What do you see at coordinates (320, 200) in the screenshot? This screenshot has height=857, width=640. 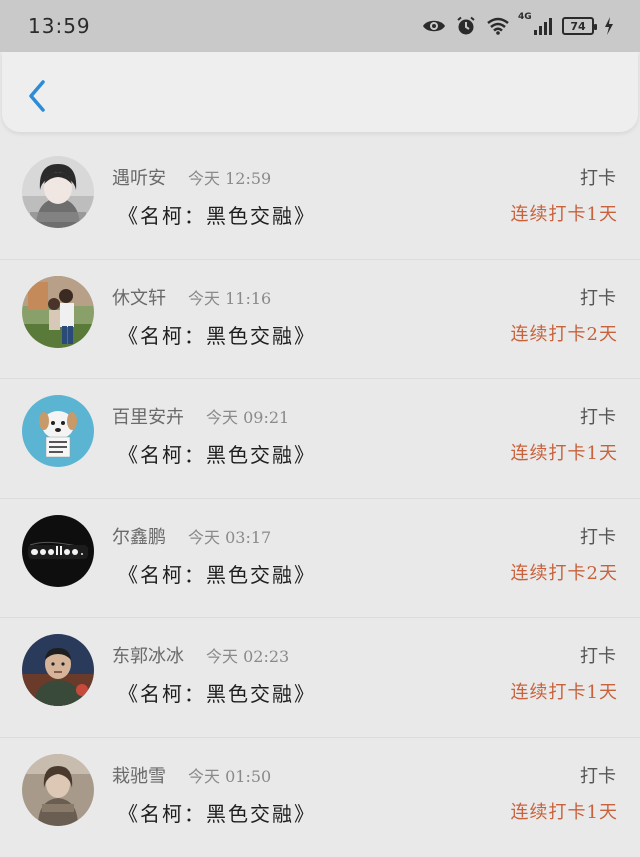 I see `list-item: 遇听安 今天 12:59 《名柯：黑色交融》 打卡 连续打卡1天` at bounding box center [320, 200].